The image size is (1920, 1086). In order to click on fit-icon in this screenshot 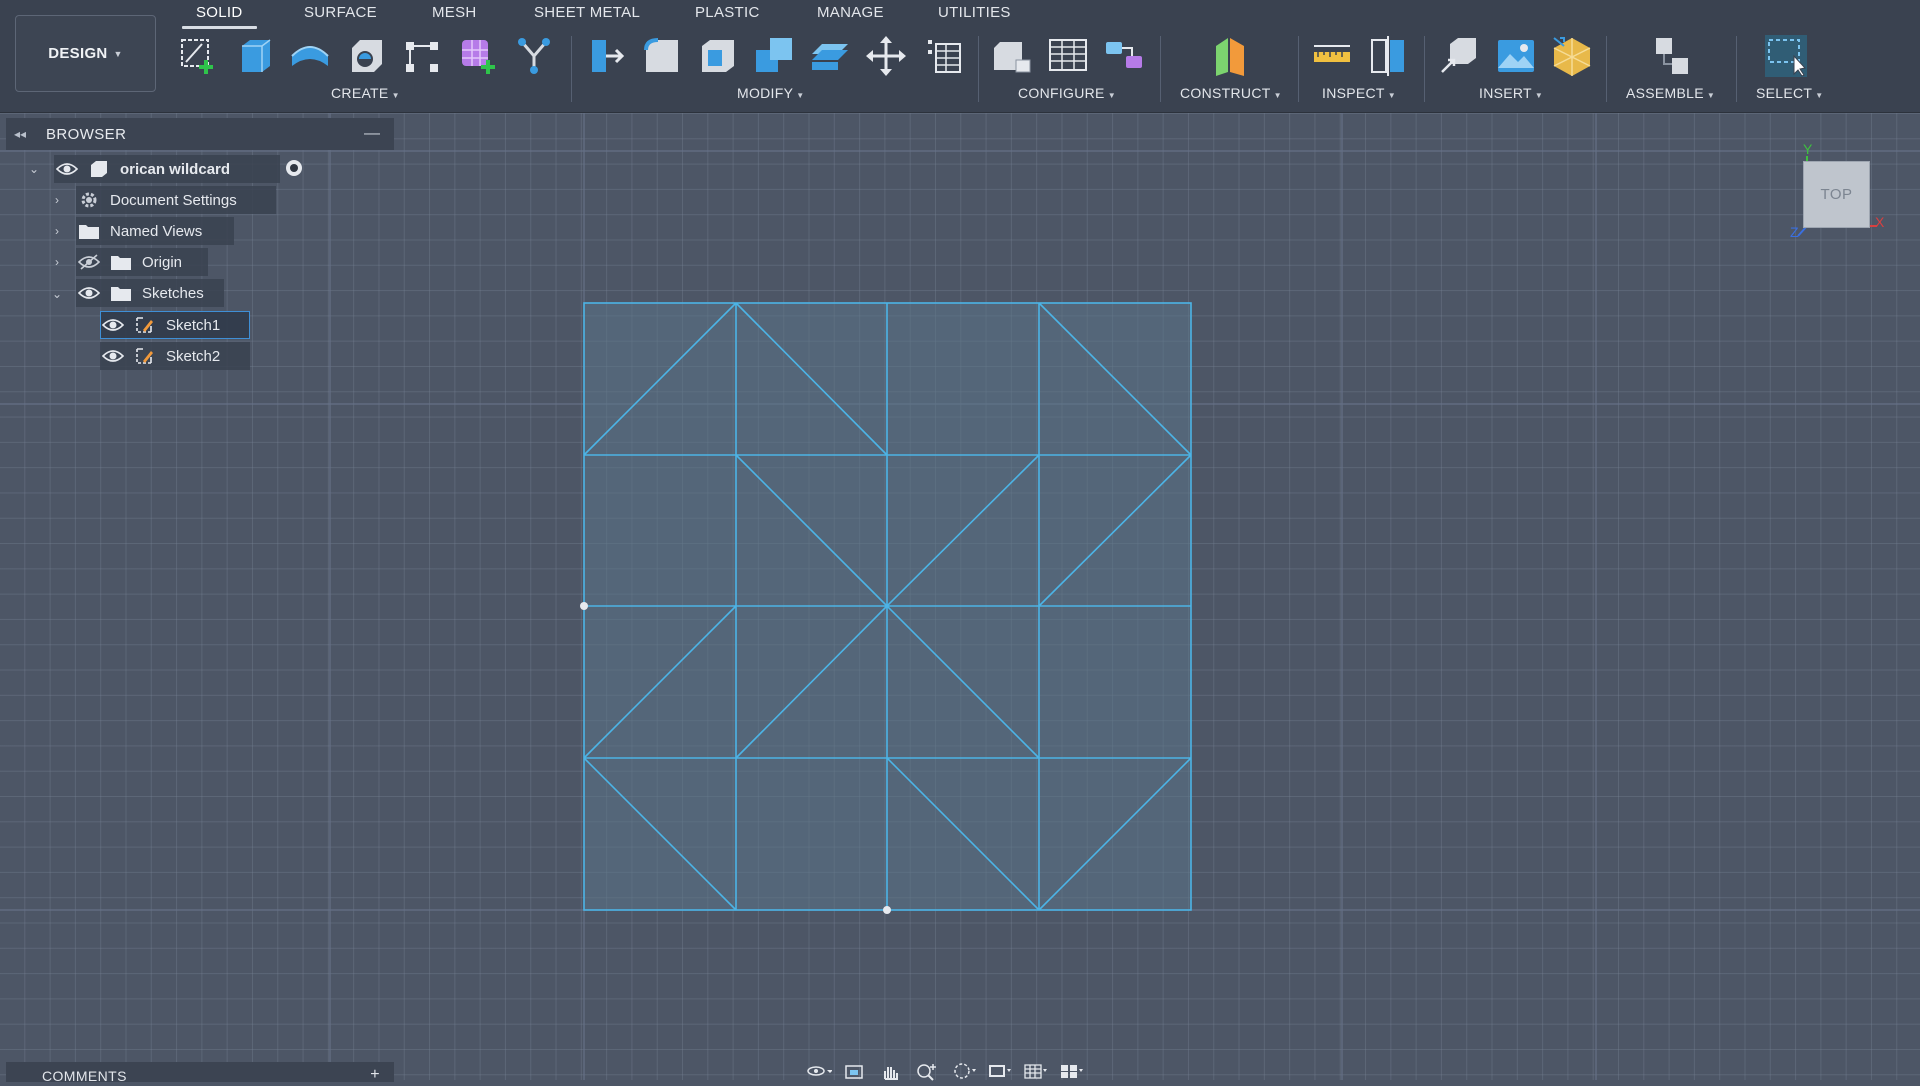, I will do `click(963, 1071)`.